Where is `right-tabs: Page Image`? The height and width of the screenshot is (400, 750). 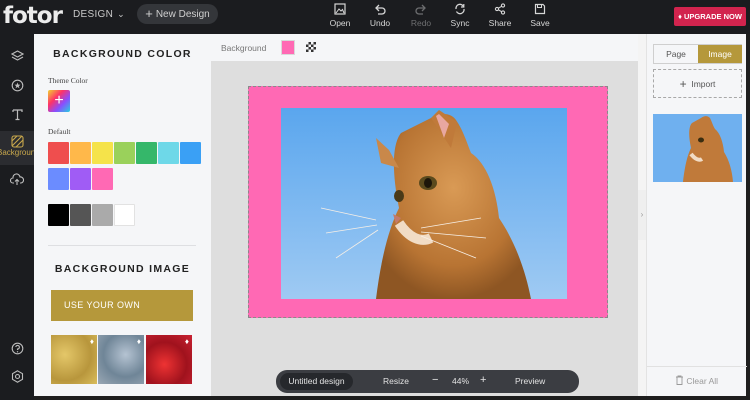
right-tabs: Page Image is located at coordinates (697, 54).